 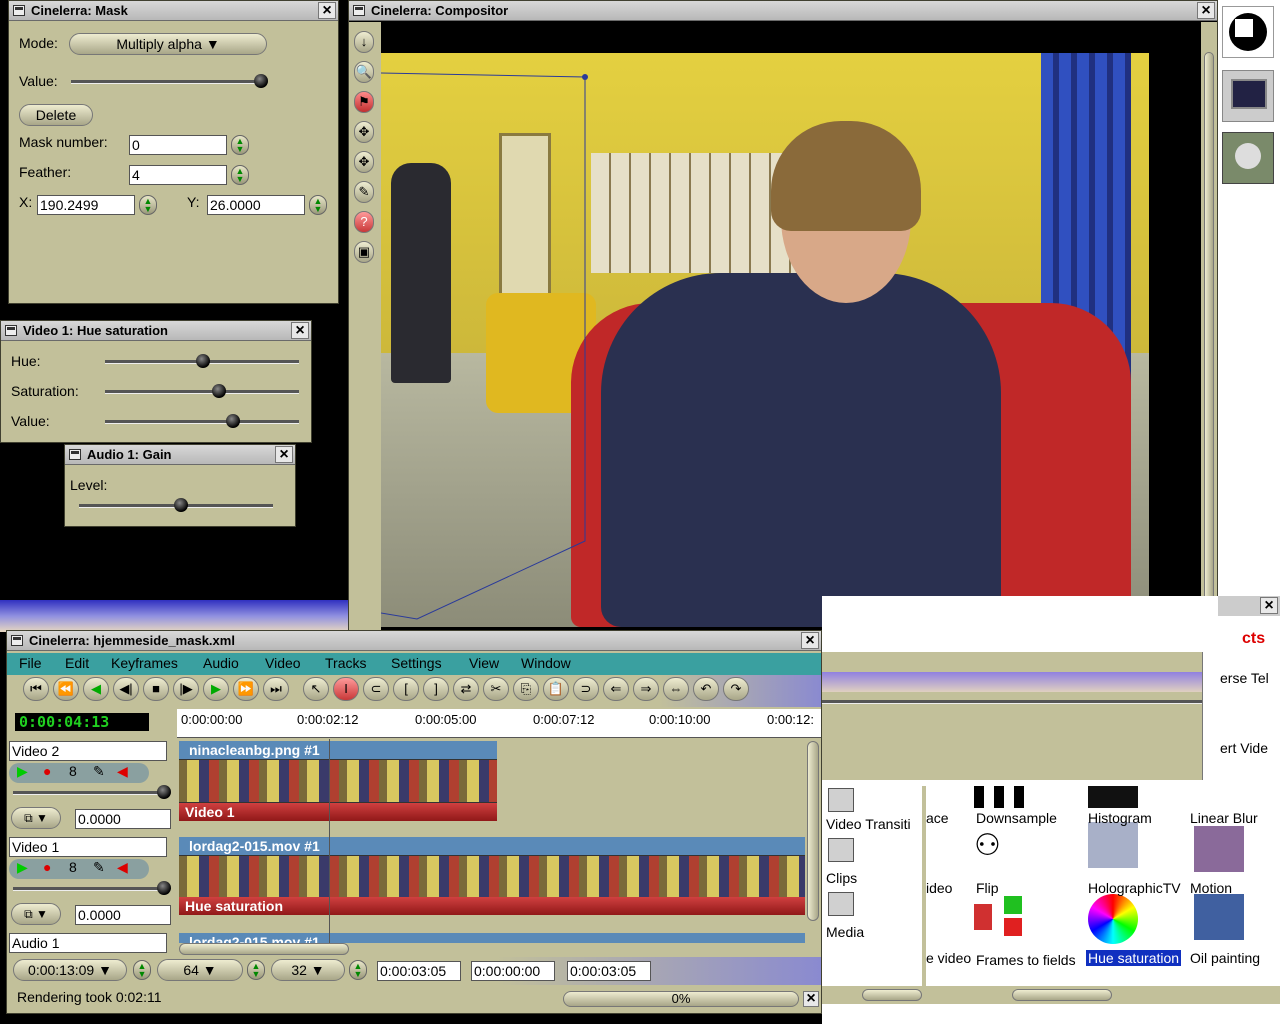 I want to click on level-slider-knob, so click(x=181, y=505).